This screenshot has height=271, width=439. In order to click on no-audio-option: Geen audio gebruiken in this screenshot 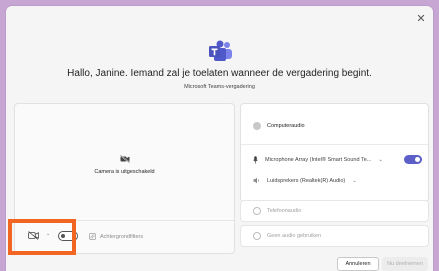, I will do `click(334, 236)`.